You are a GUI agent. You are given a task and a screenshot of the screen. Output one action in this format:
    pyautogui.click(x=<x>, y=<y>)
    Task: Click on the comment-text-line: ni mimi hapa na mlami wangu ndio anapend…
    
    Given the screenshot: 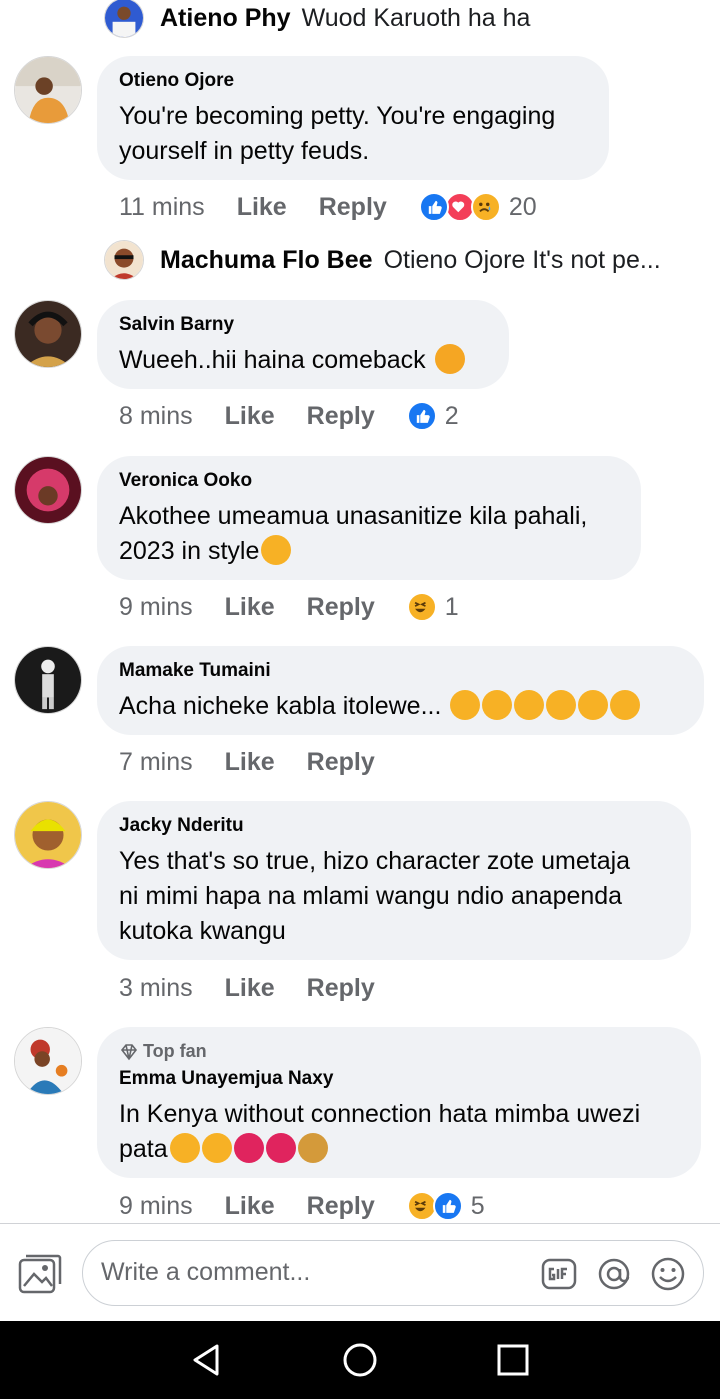 What is the action you would take?
    pyautogui.click(x=371, y=896)
    